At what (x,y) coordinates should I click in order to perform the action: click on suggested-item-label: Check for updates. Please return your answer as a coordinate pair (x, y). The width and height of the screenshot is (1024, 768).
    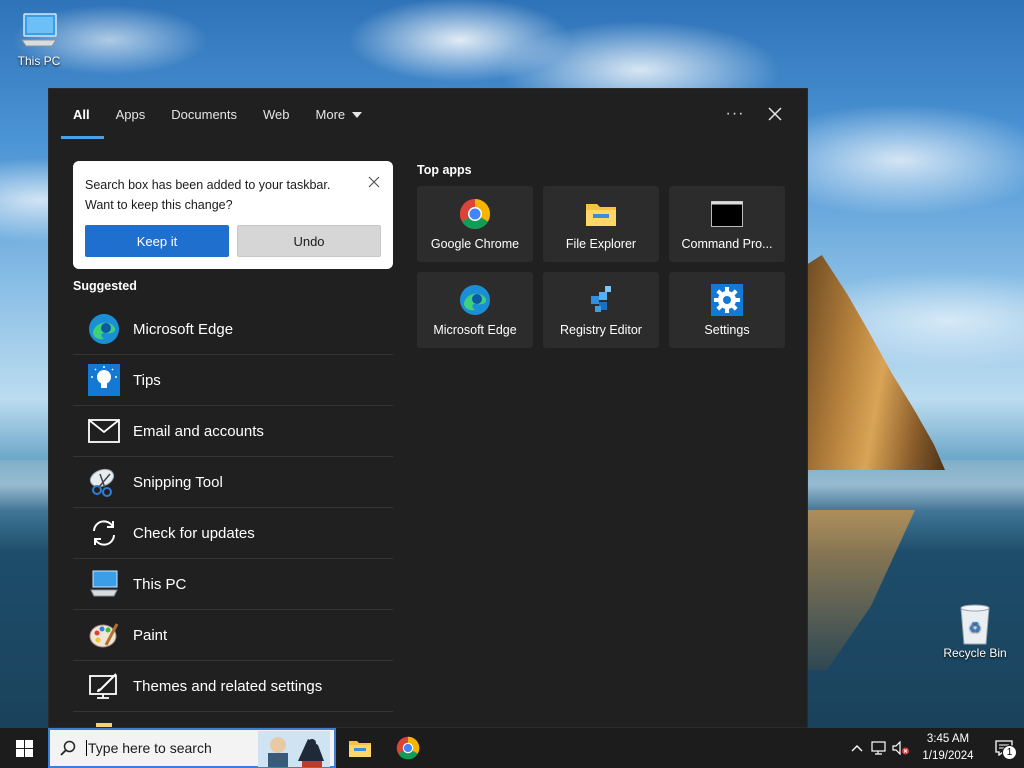
    Looking at the image, I should click on (194, 533).